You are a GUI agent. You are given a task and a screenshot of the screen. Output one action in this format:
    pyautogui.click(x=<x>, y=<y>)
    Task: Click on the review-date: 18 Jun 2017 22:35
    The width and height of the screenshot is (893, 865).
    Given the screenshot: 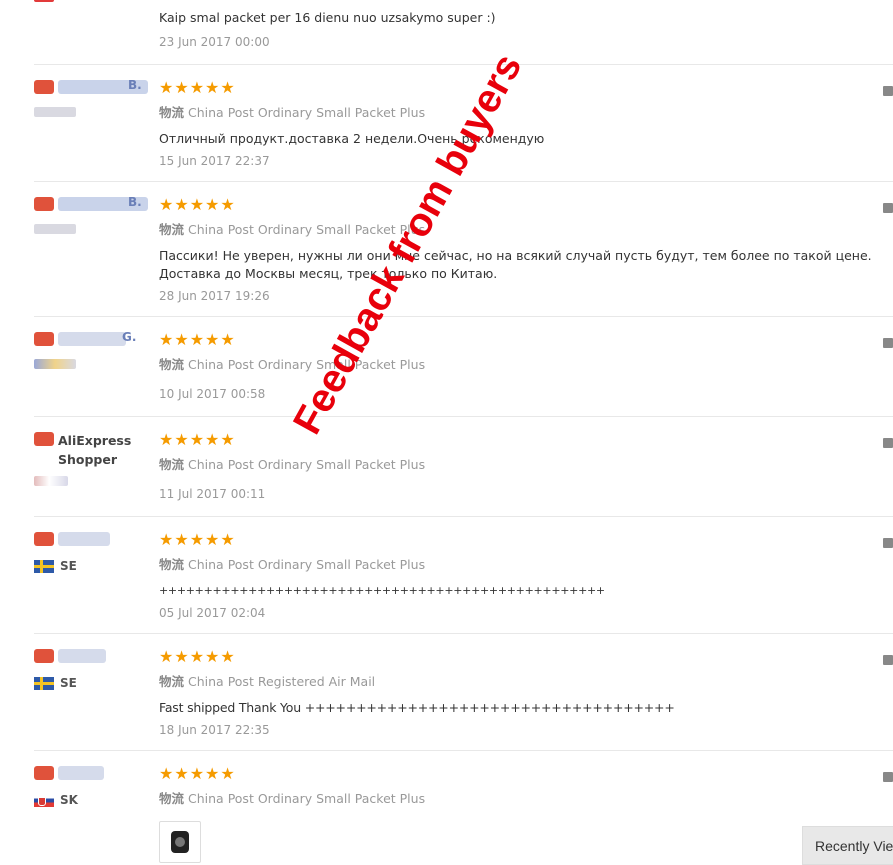 What is the action you would take?
    pyautogui.click(x=214, y=730)
    